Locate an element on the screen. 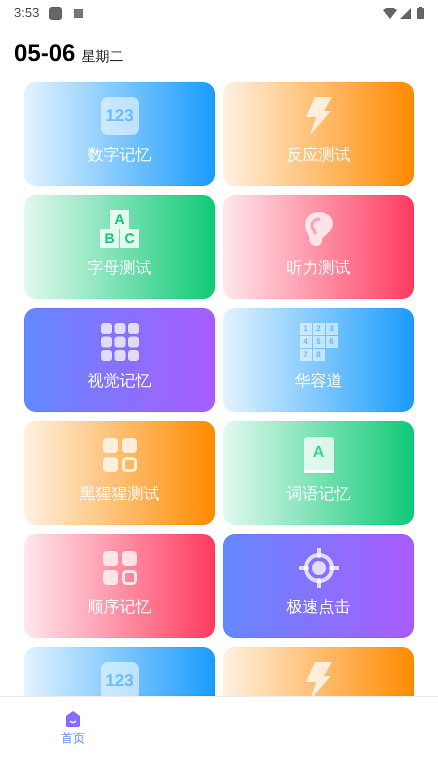 Image resolution: width=438 pixels, height=780 pixels. home-tab: 首页 is located at coordinates (73, 729).